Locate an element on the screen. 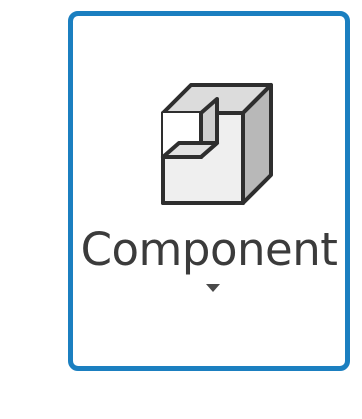 This screenshot has height=419, width=362. component-button-label: Component is located at coordinates (209, 249).